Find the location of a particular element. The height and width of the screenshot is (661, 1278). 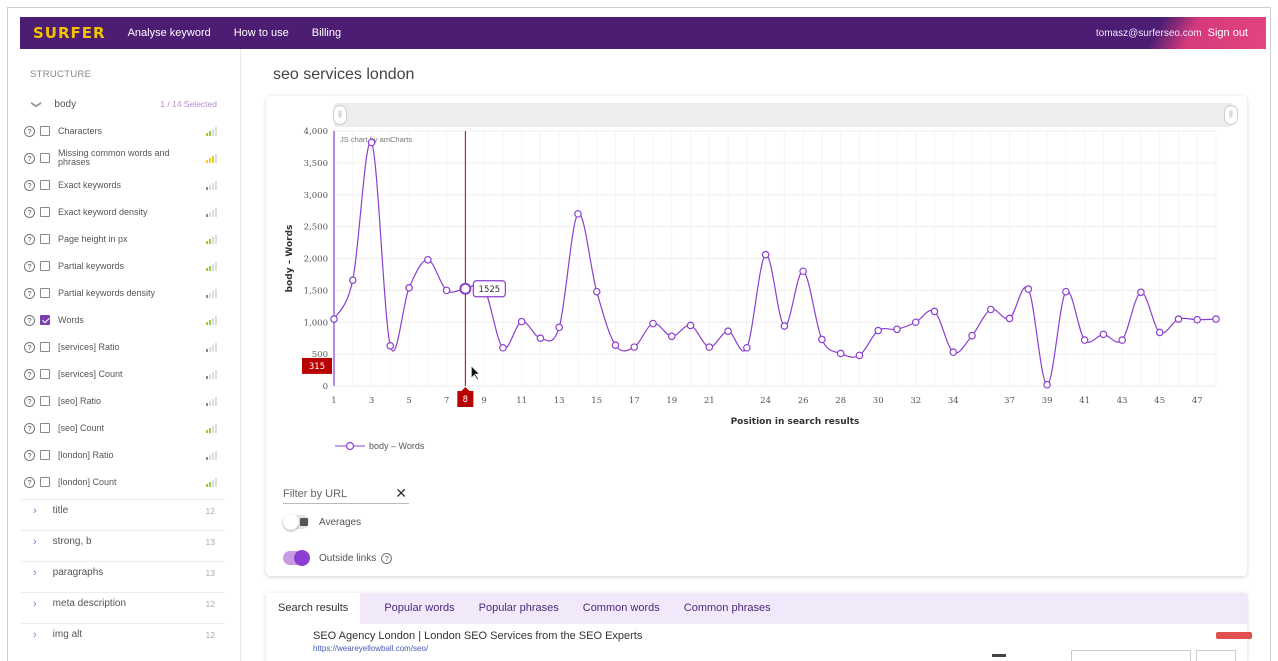

sidebar-group: › img alt 12 is located at coordinates (122, 634).